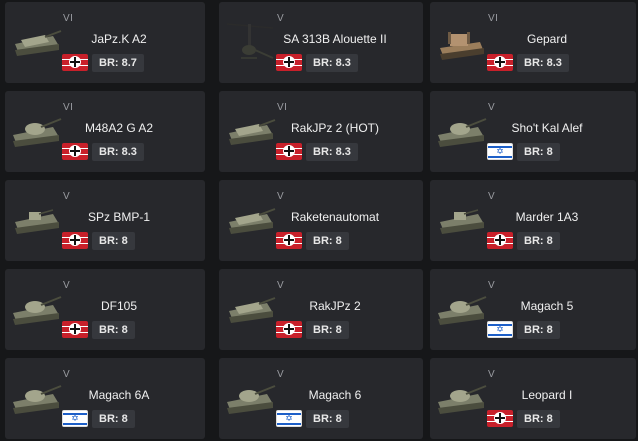  I want to click on vehicle-name: Leopard I, so click(547, 395).